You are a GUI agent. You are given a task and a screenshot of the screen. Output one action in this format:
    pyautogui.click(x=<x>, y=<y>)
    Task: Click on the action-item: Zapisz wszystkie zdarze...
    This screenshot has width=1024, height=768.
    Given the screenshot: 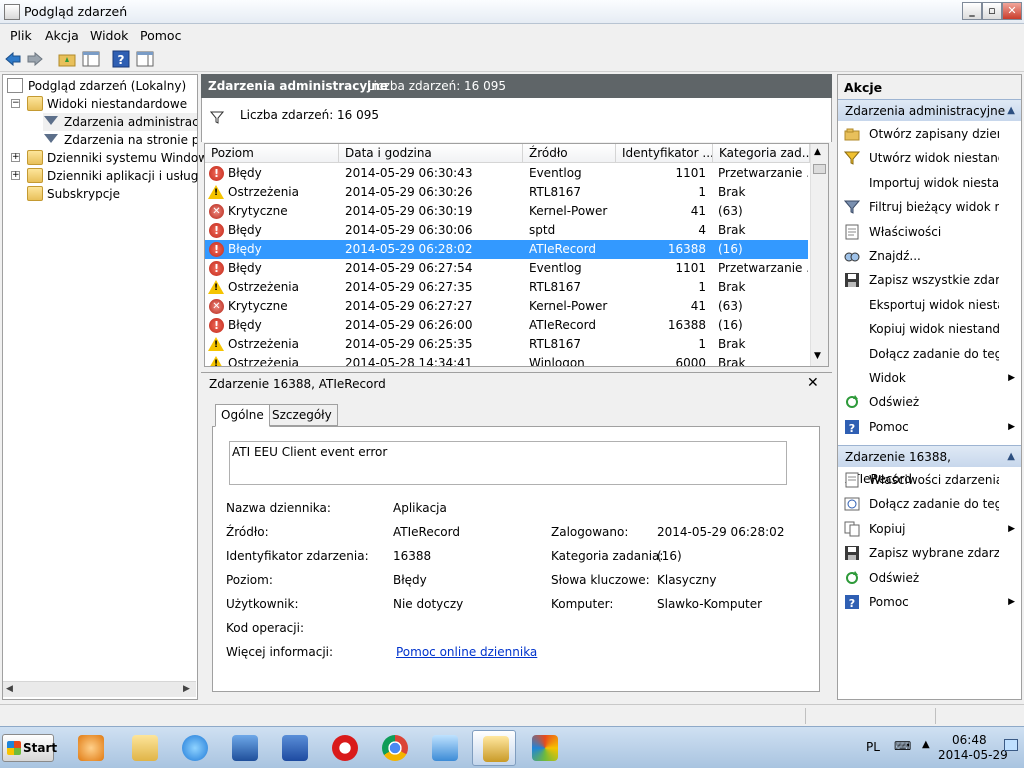 What is the action you would take?
    pyautogui.click(x=929, y=280)
    